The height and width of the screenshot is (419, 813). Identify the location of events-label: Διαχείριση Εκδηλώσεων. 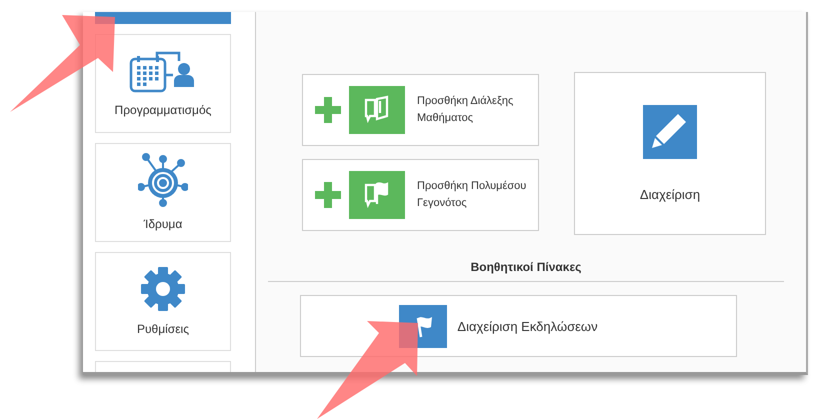
(527, 326).